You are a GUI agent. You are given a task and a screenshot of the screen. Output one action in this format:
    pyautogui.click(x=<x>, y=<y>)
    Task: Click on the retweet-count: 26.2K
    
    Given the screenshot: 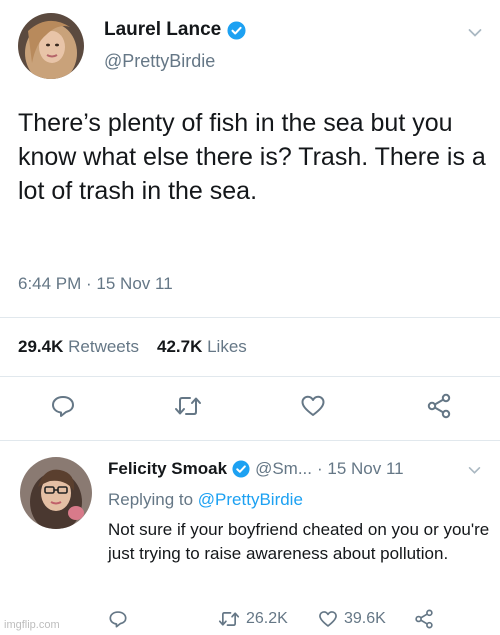 What is the action you would take?
    pyautogui.click(x=267, y=618)
    